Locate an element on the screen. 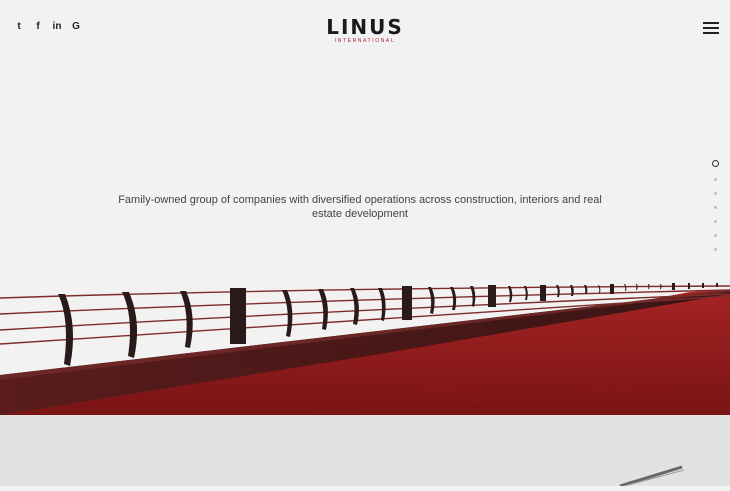  logo: LINUS INTERNATIONAL is located at coordinates (365, 30).